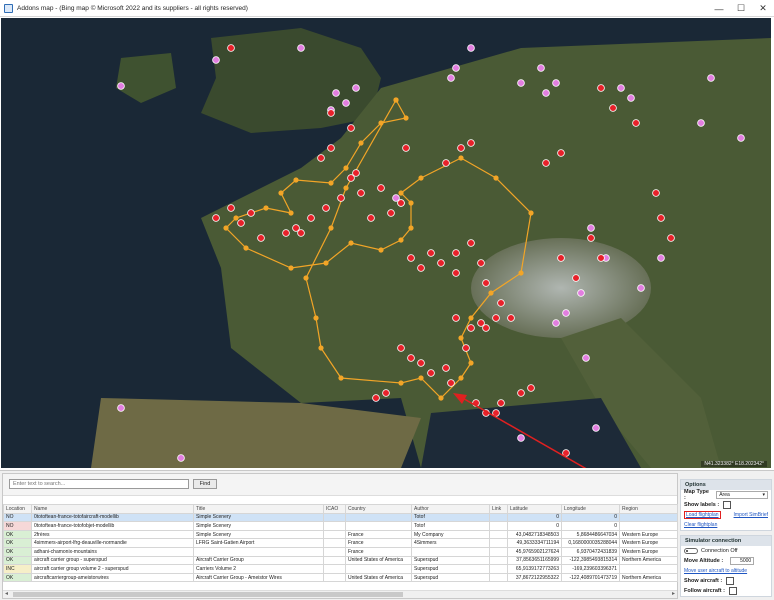 The image size is (774, 600). What do you see at coordinates (648, 560) in the screenshot?
I see `table-cell: Northern America` at bounding box center [648, 560].